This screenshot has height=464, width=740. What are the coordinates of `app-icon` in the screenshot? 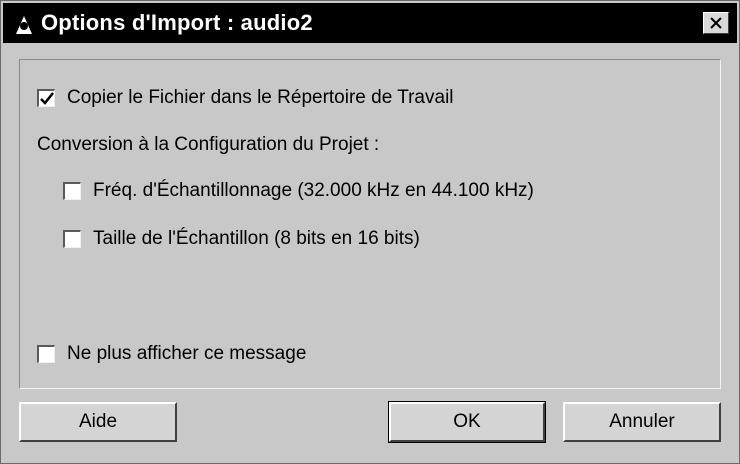 It's located at (24, 25).